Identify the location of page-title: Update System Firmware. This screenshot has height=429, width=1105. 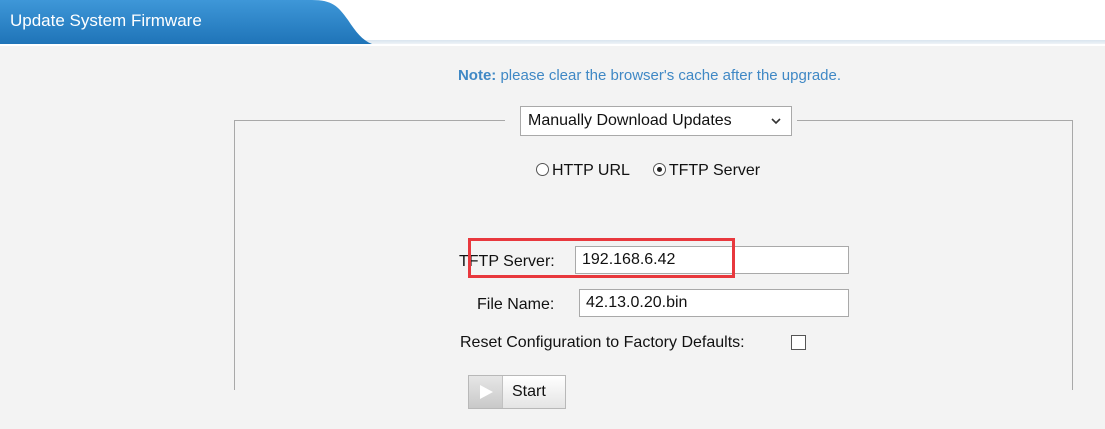
(106, 20).